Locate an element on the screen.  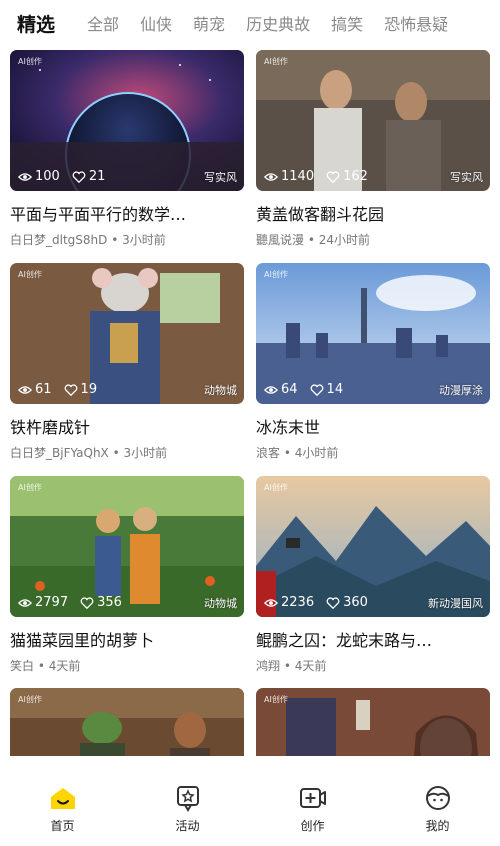
author-name: 白日梦_BjFYaQhX is located at coordinates (59, 453).